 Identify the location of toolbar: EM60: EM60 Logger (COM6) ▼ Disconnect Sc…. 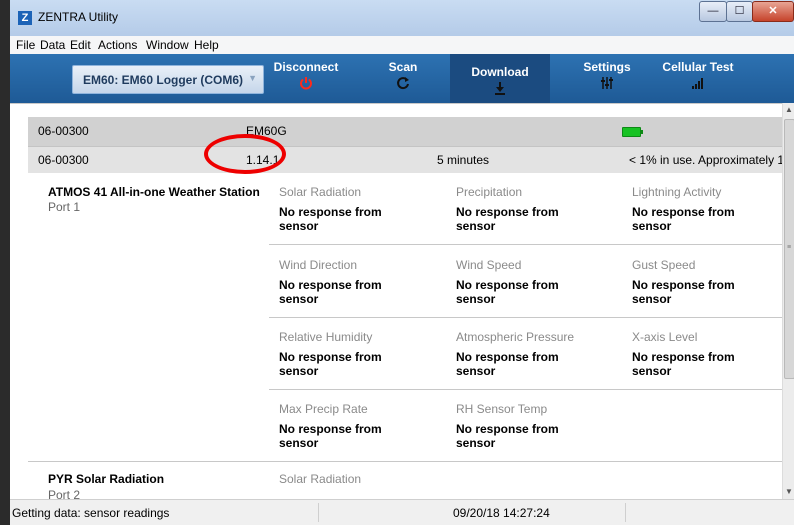
(402, 78).